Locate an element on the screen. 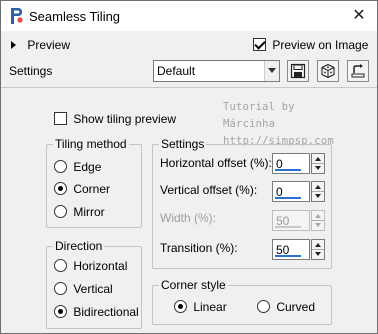 The width and height of the screenshot is (378, 334). width-spinner: 50 is located at coordinates (299, 220).